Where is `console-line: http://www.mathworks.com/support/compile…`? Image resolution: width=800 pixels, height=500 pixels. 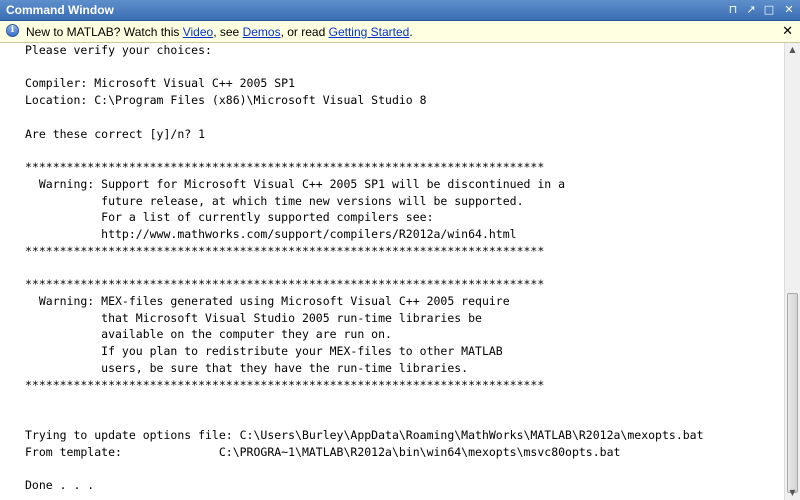 console-line: http://www.mathworks.com/support/compile… is located at coordinates (271, 234).